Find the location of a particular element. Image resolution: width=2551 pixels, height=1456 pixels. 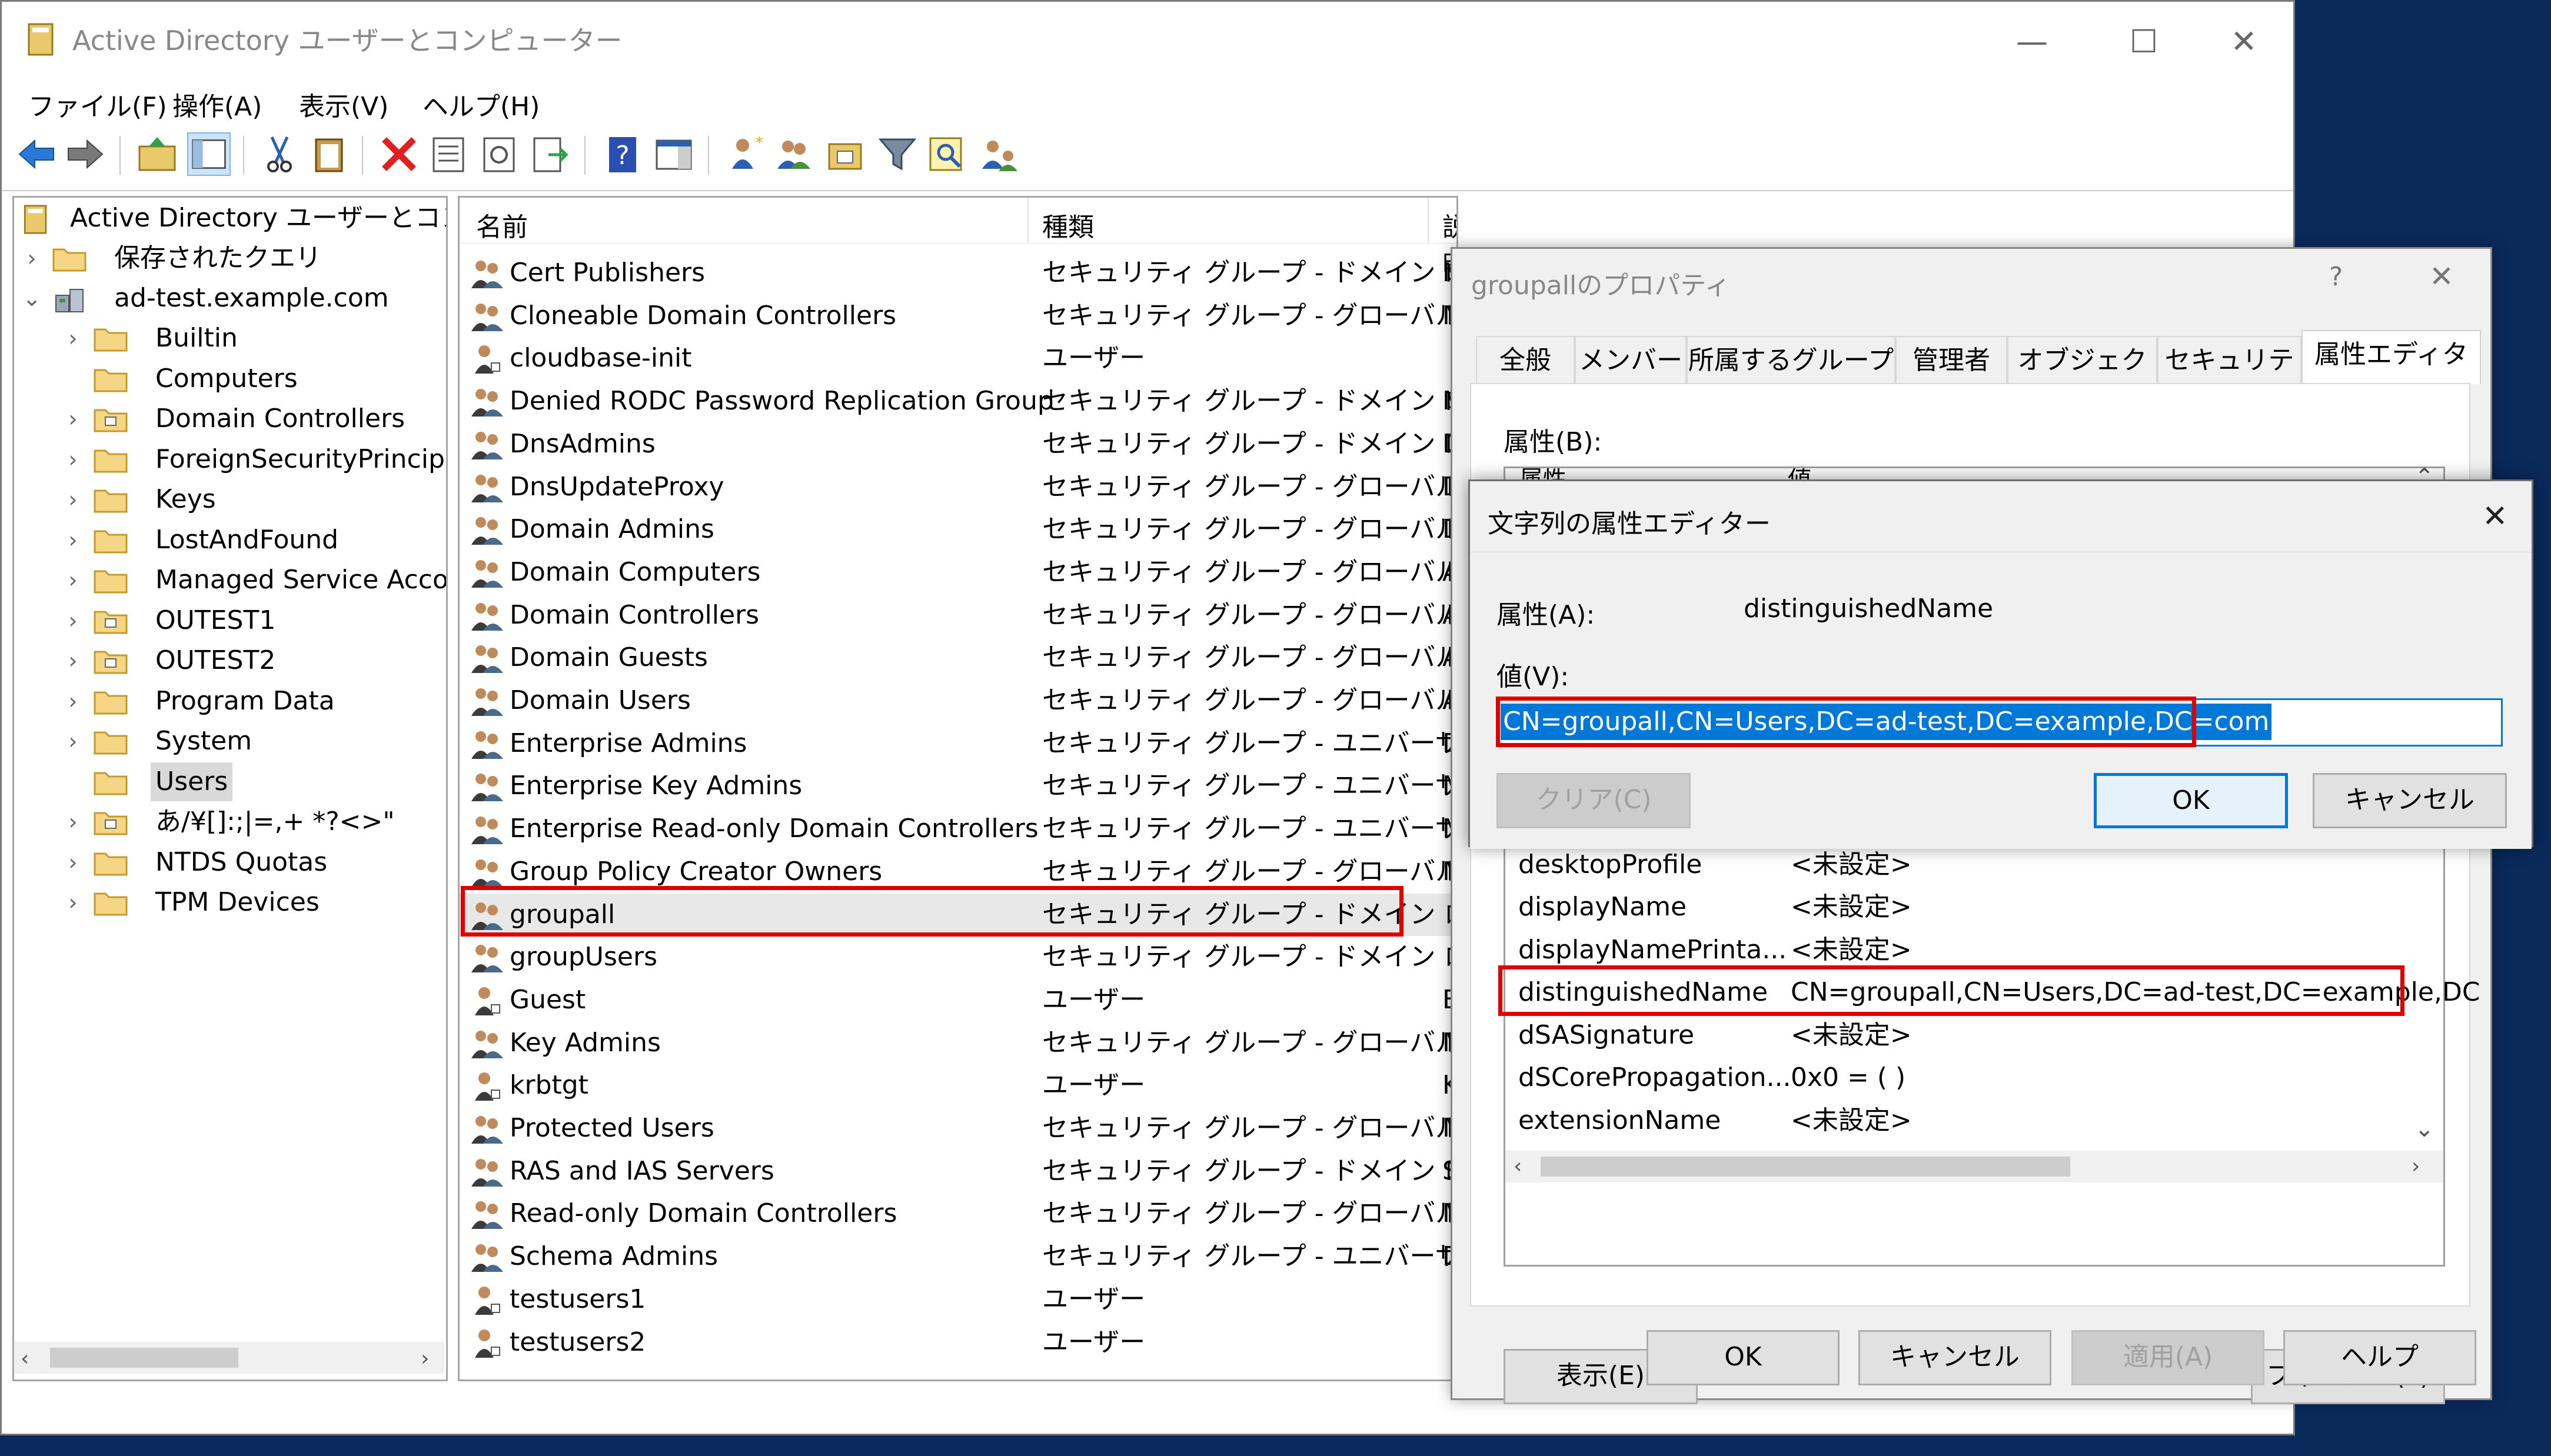

table-row: Domain Adminsセキュリティ グループ - グローバルD is located at coordinates (958, 529).